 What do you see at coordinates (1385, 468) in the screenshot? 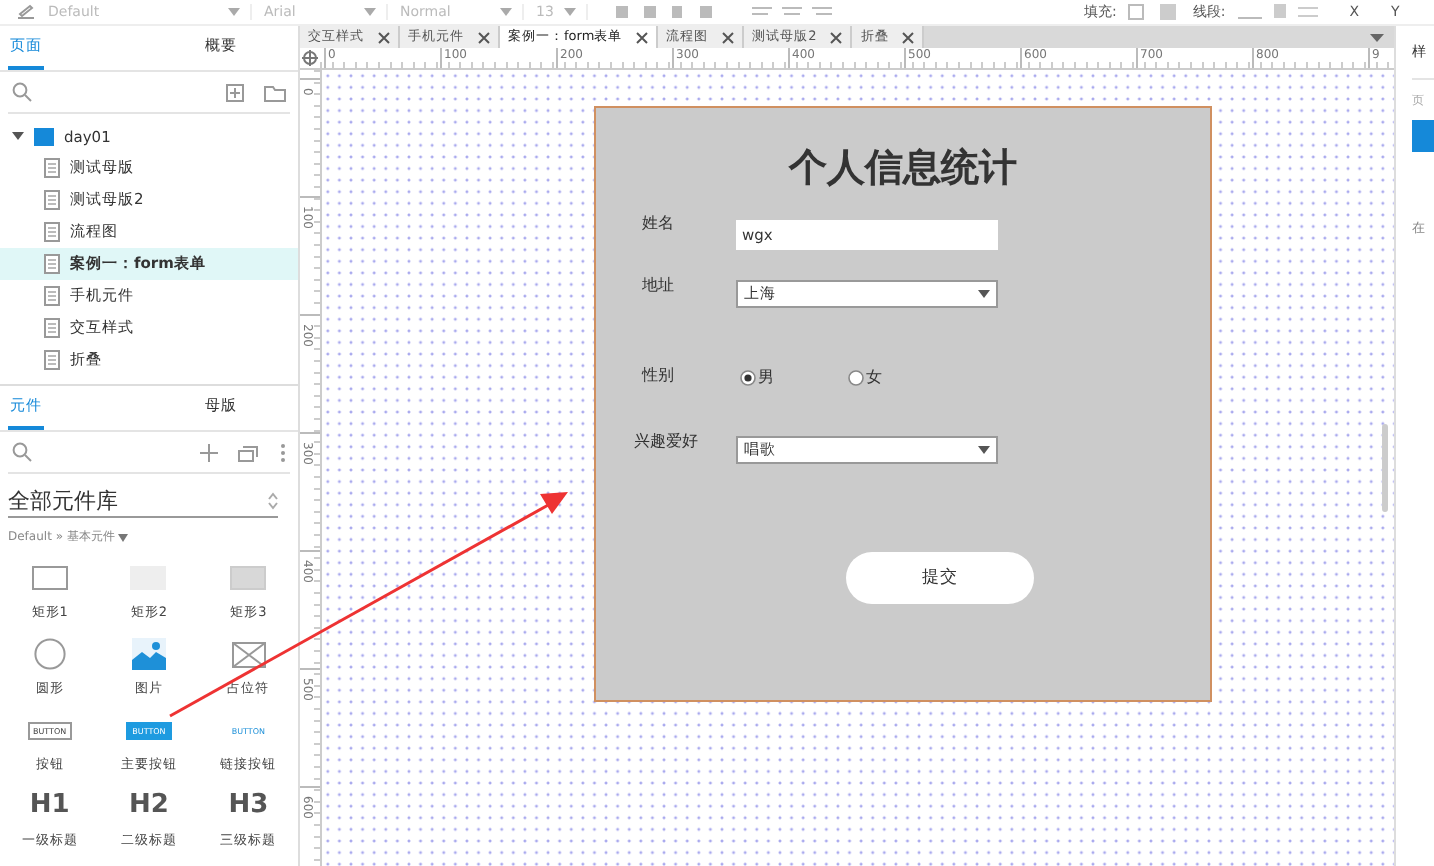
I see `scrollbar-thumb` at bounding box center [1385, 468].